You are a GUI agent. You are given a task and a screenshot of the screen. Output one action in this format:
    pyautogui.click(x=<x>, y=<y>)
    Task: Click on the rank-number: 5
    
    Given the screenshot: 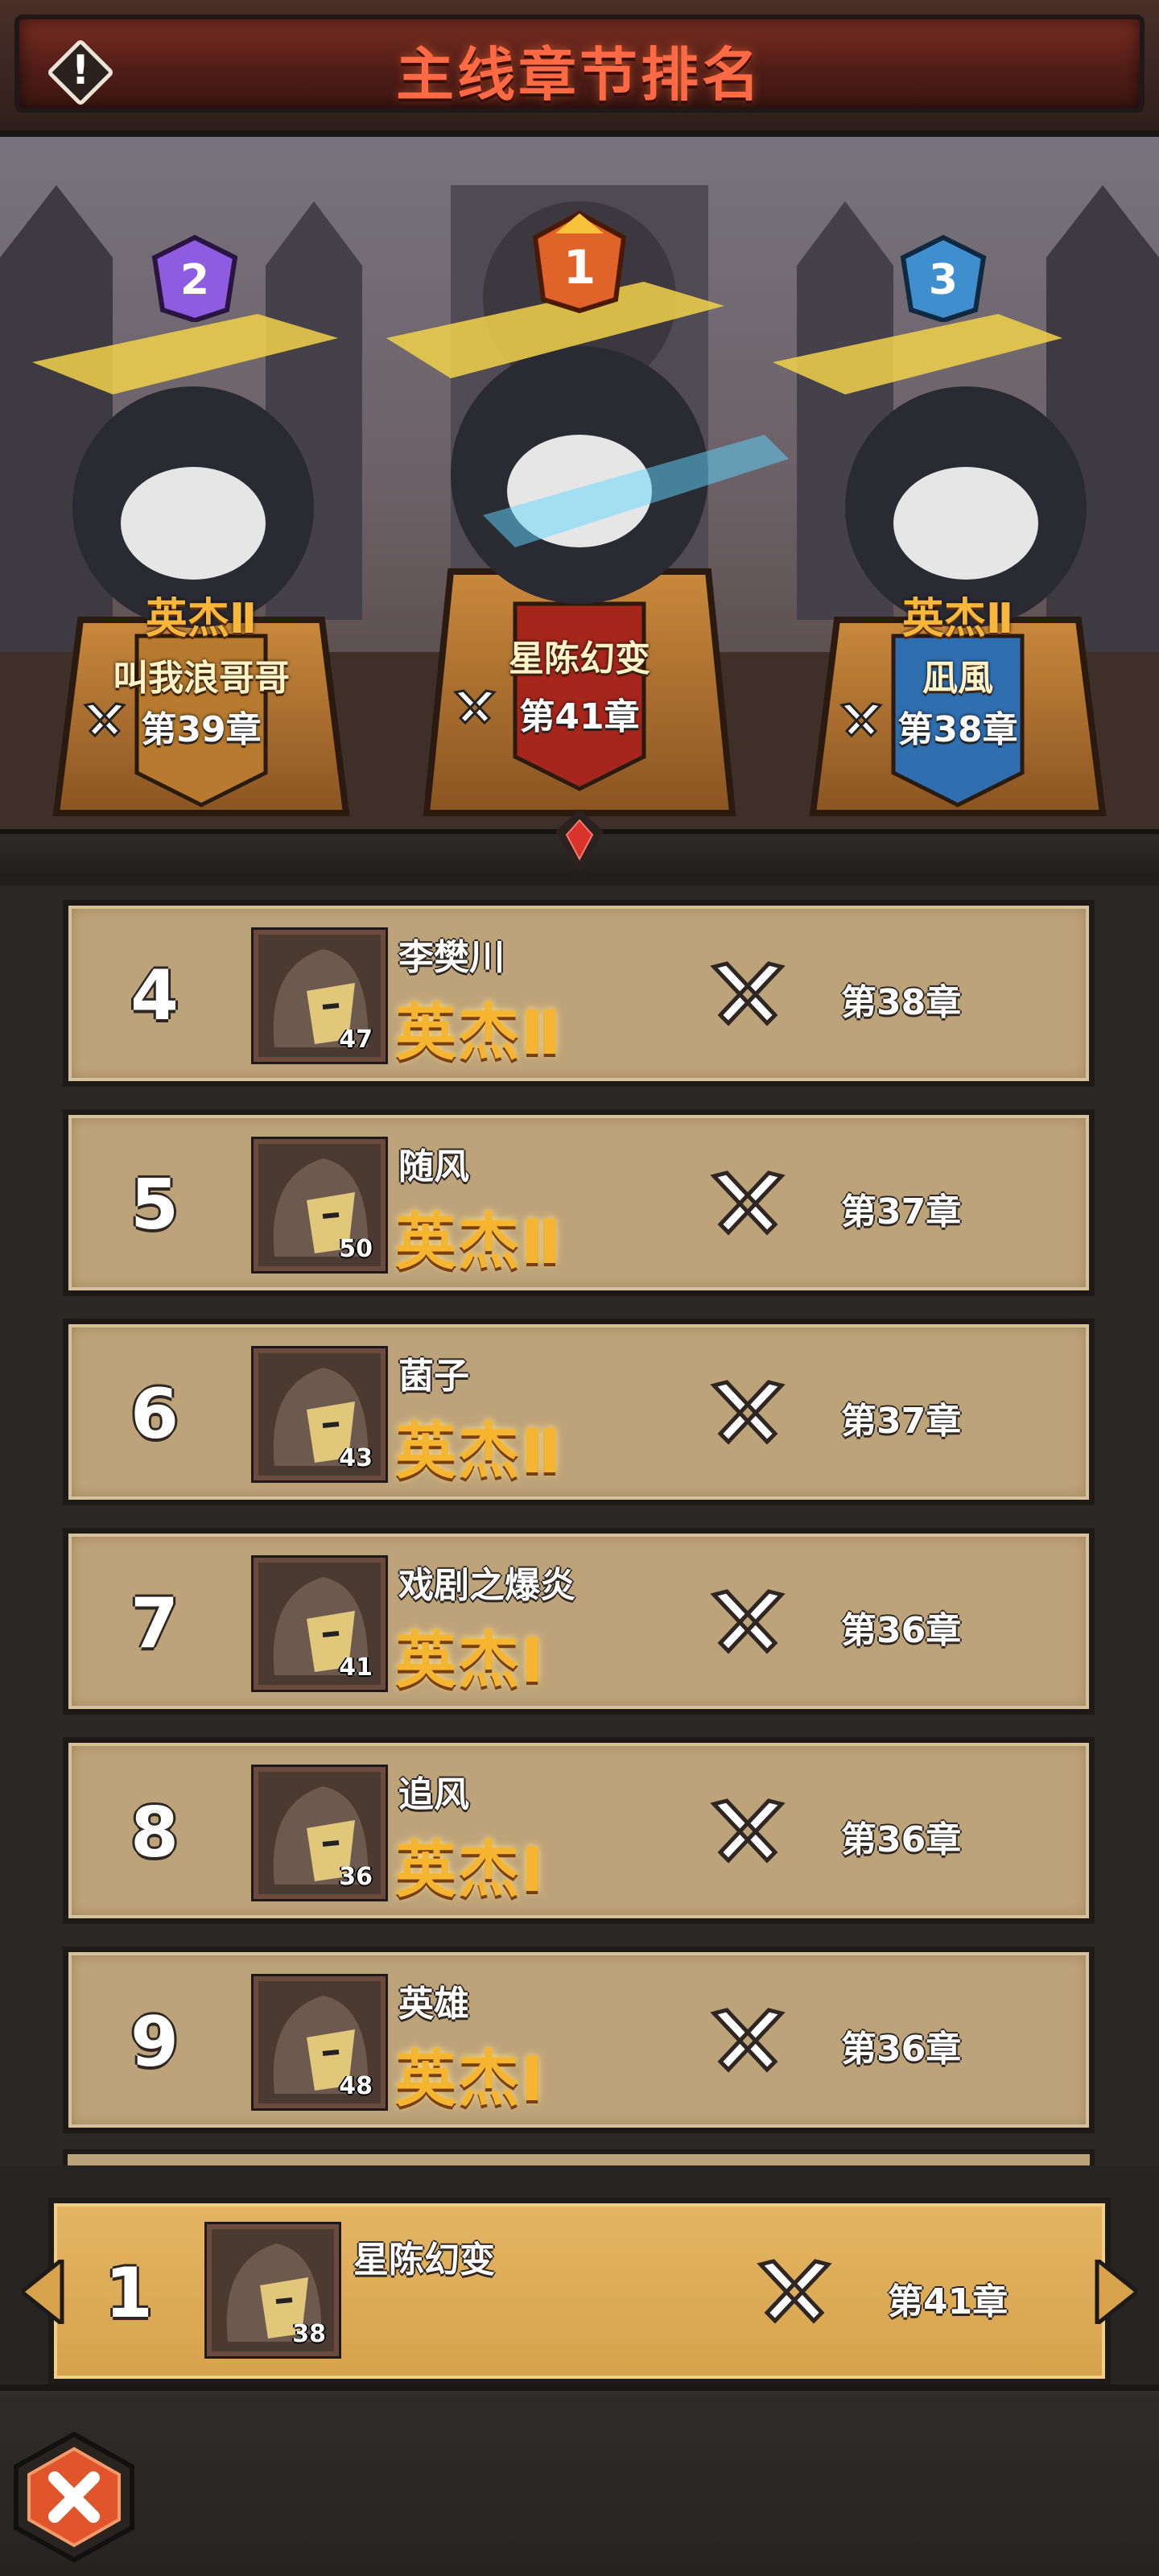 What is the action you would take?
    pyautogui.click(x=154, y=1205)
    